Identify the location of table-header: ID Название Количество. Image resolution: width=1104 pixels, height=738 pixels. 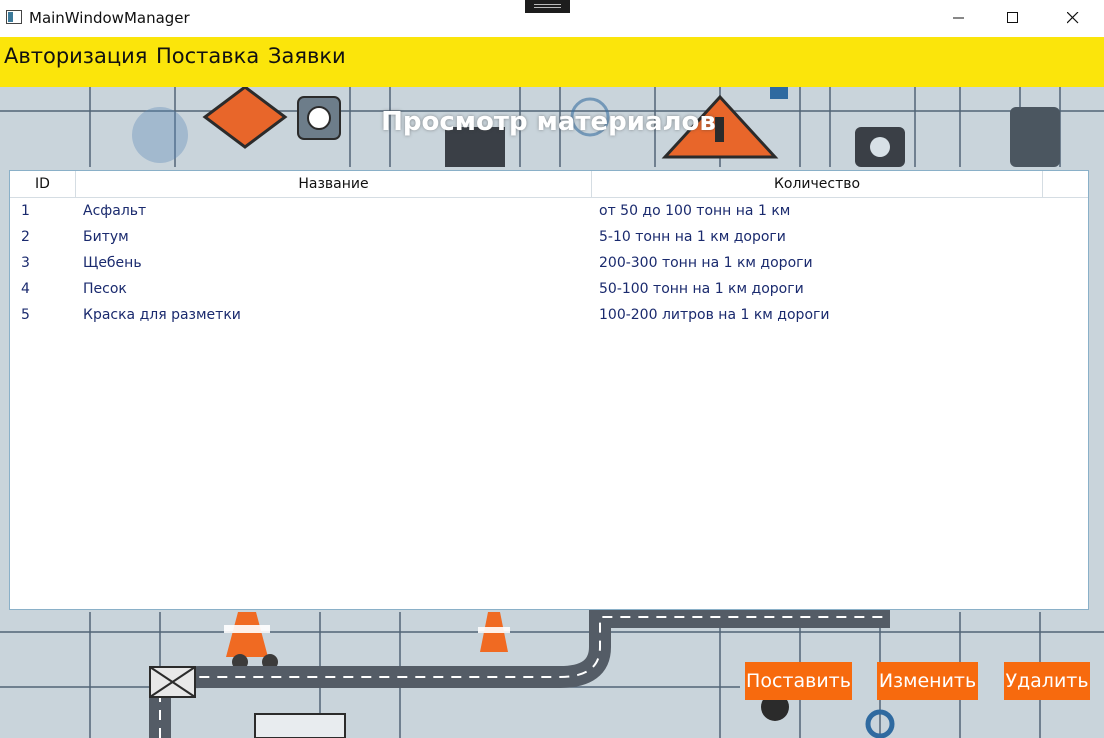
(549, 184).